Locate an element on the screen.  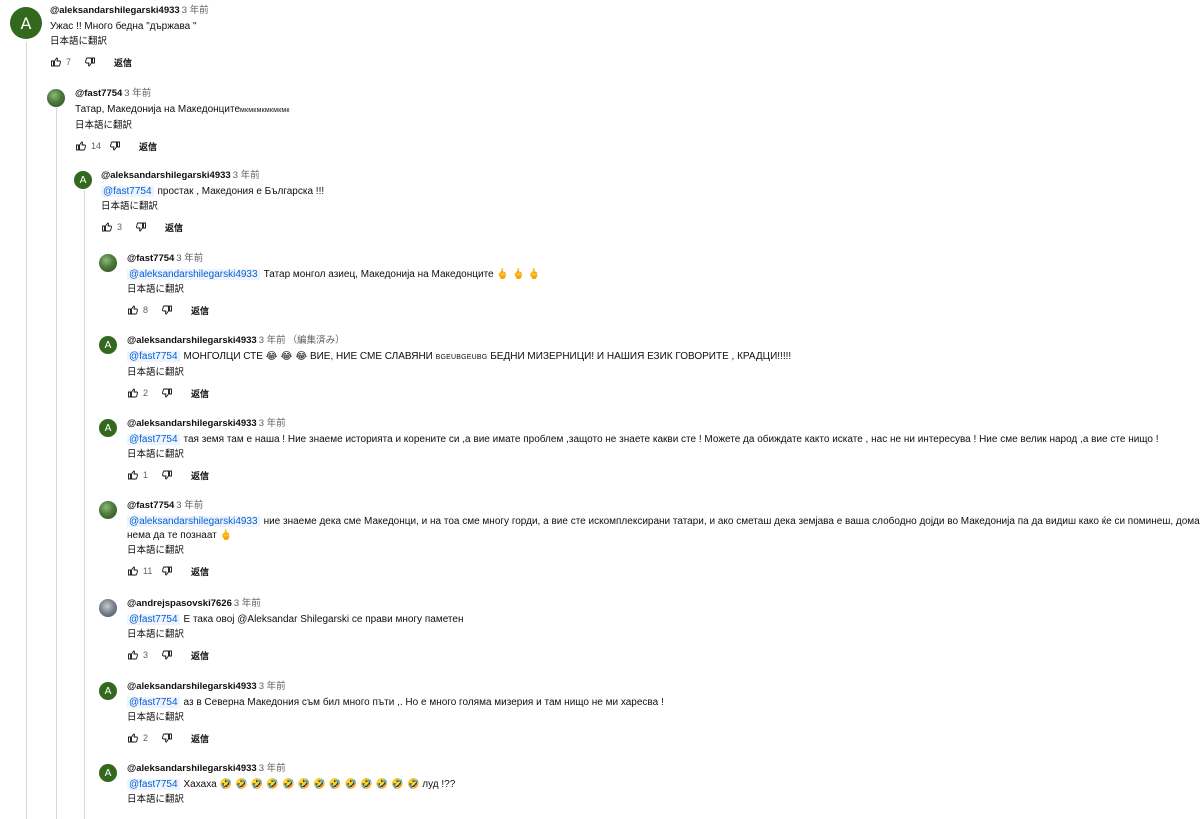
edited-label: （編集済み） is located at coordinates (316, 340).